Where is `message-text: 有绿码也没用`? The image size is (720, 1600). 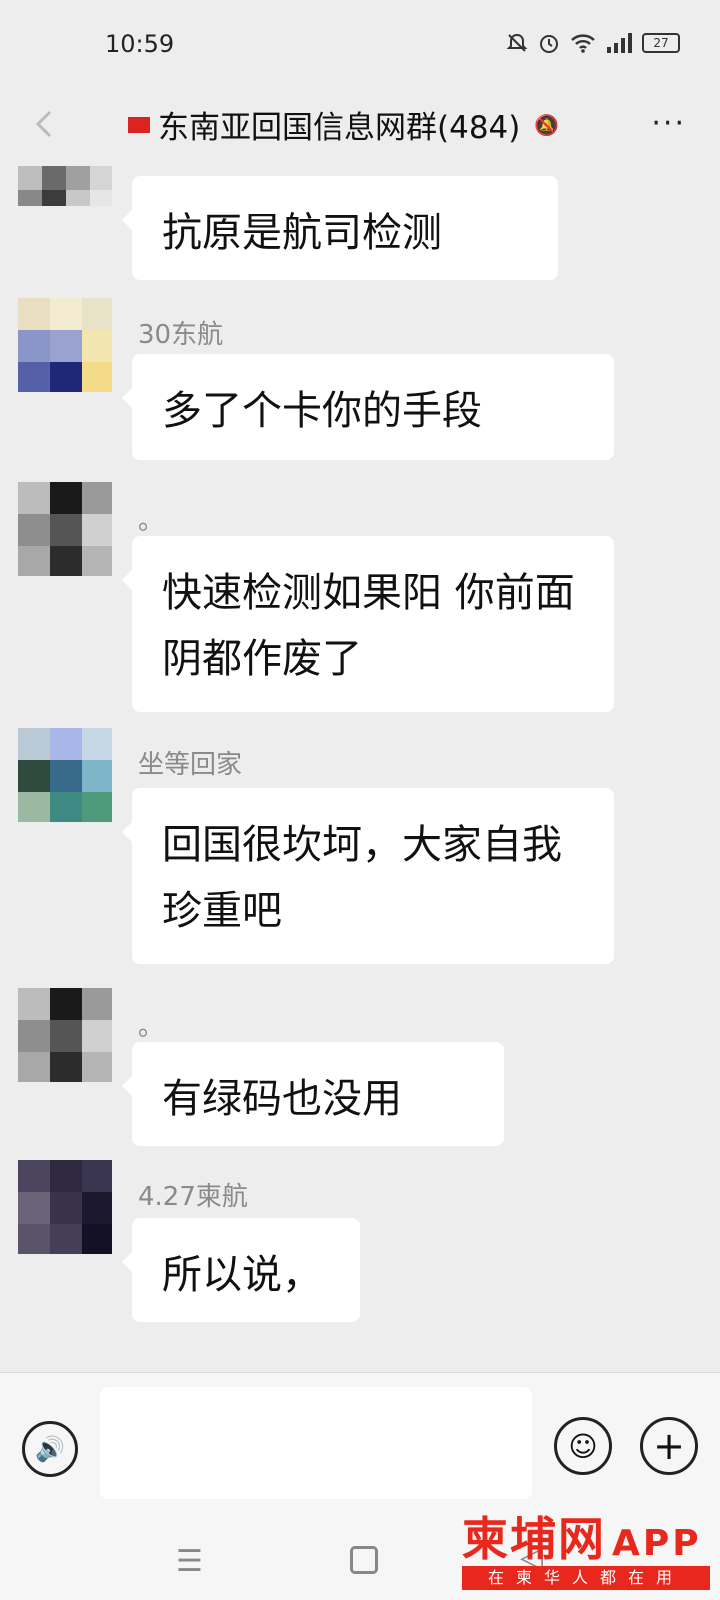 message-text: 有绿码也没用 is located at coordinates (282, 1099).